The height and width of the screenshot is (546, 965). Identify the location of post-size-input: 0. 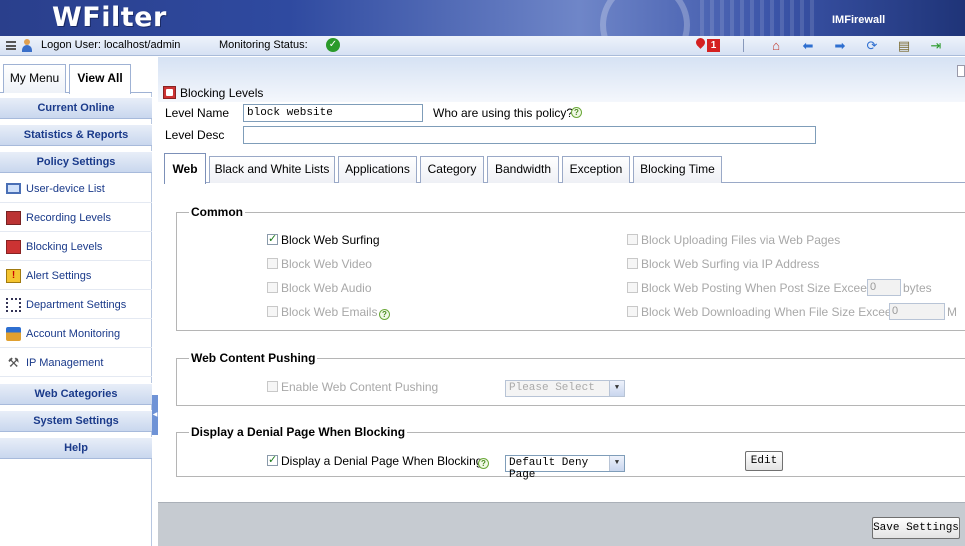
(884, 287).